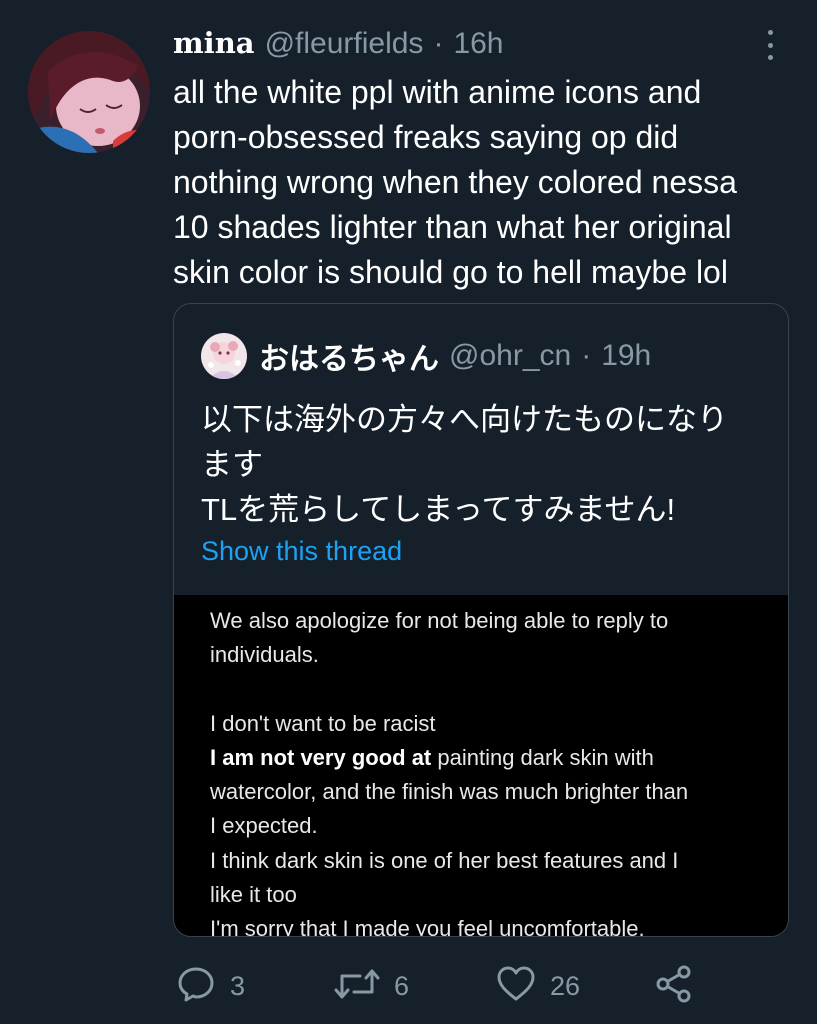  I want to click on tweet-actions: 3 6 26, so click(408, 986).